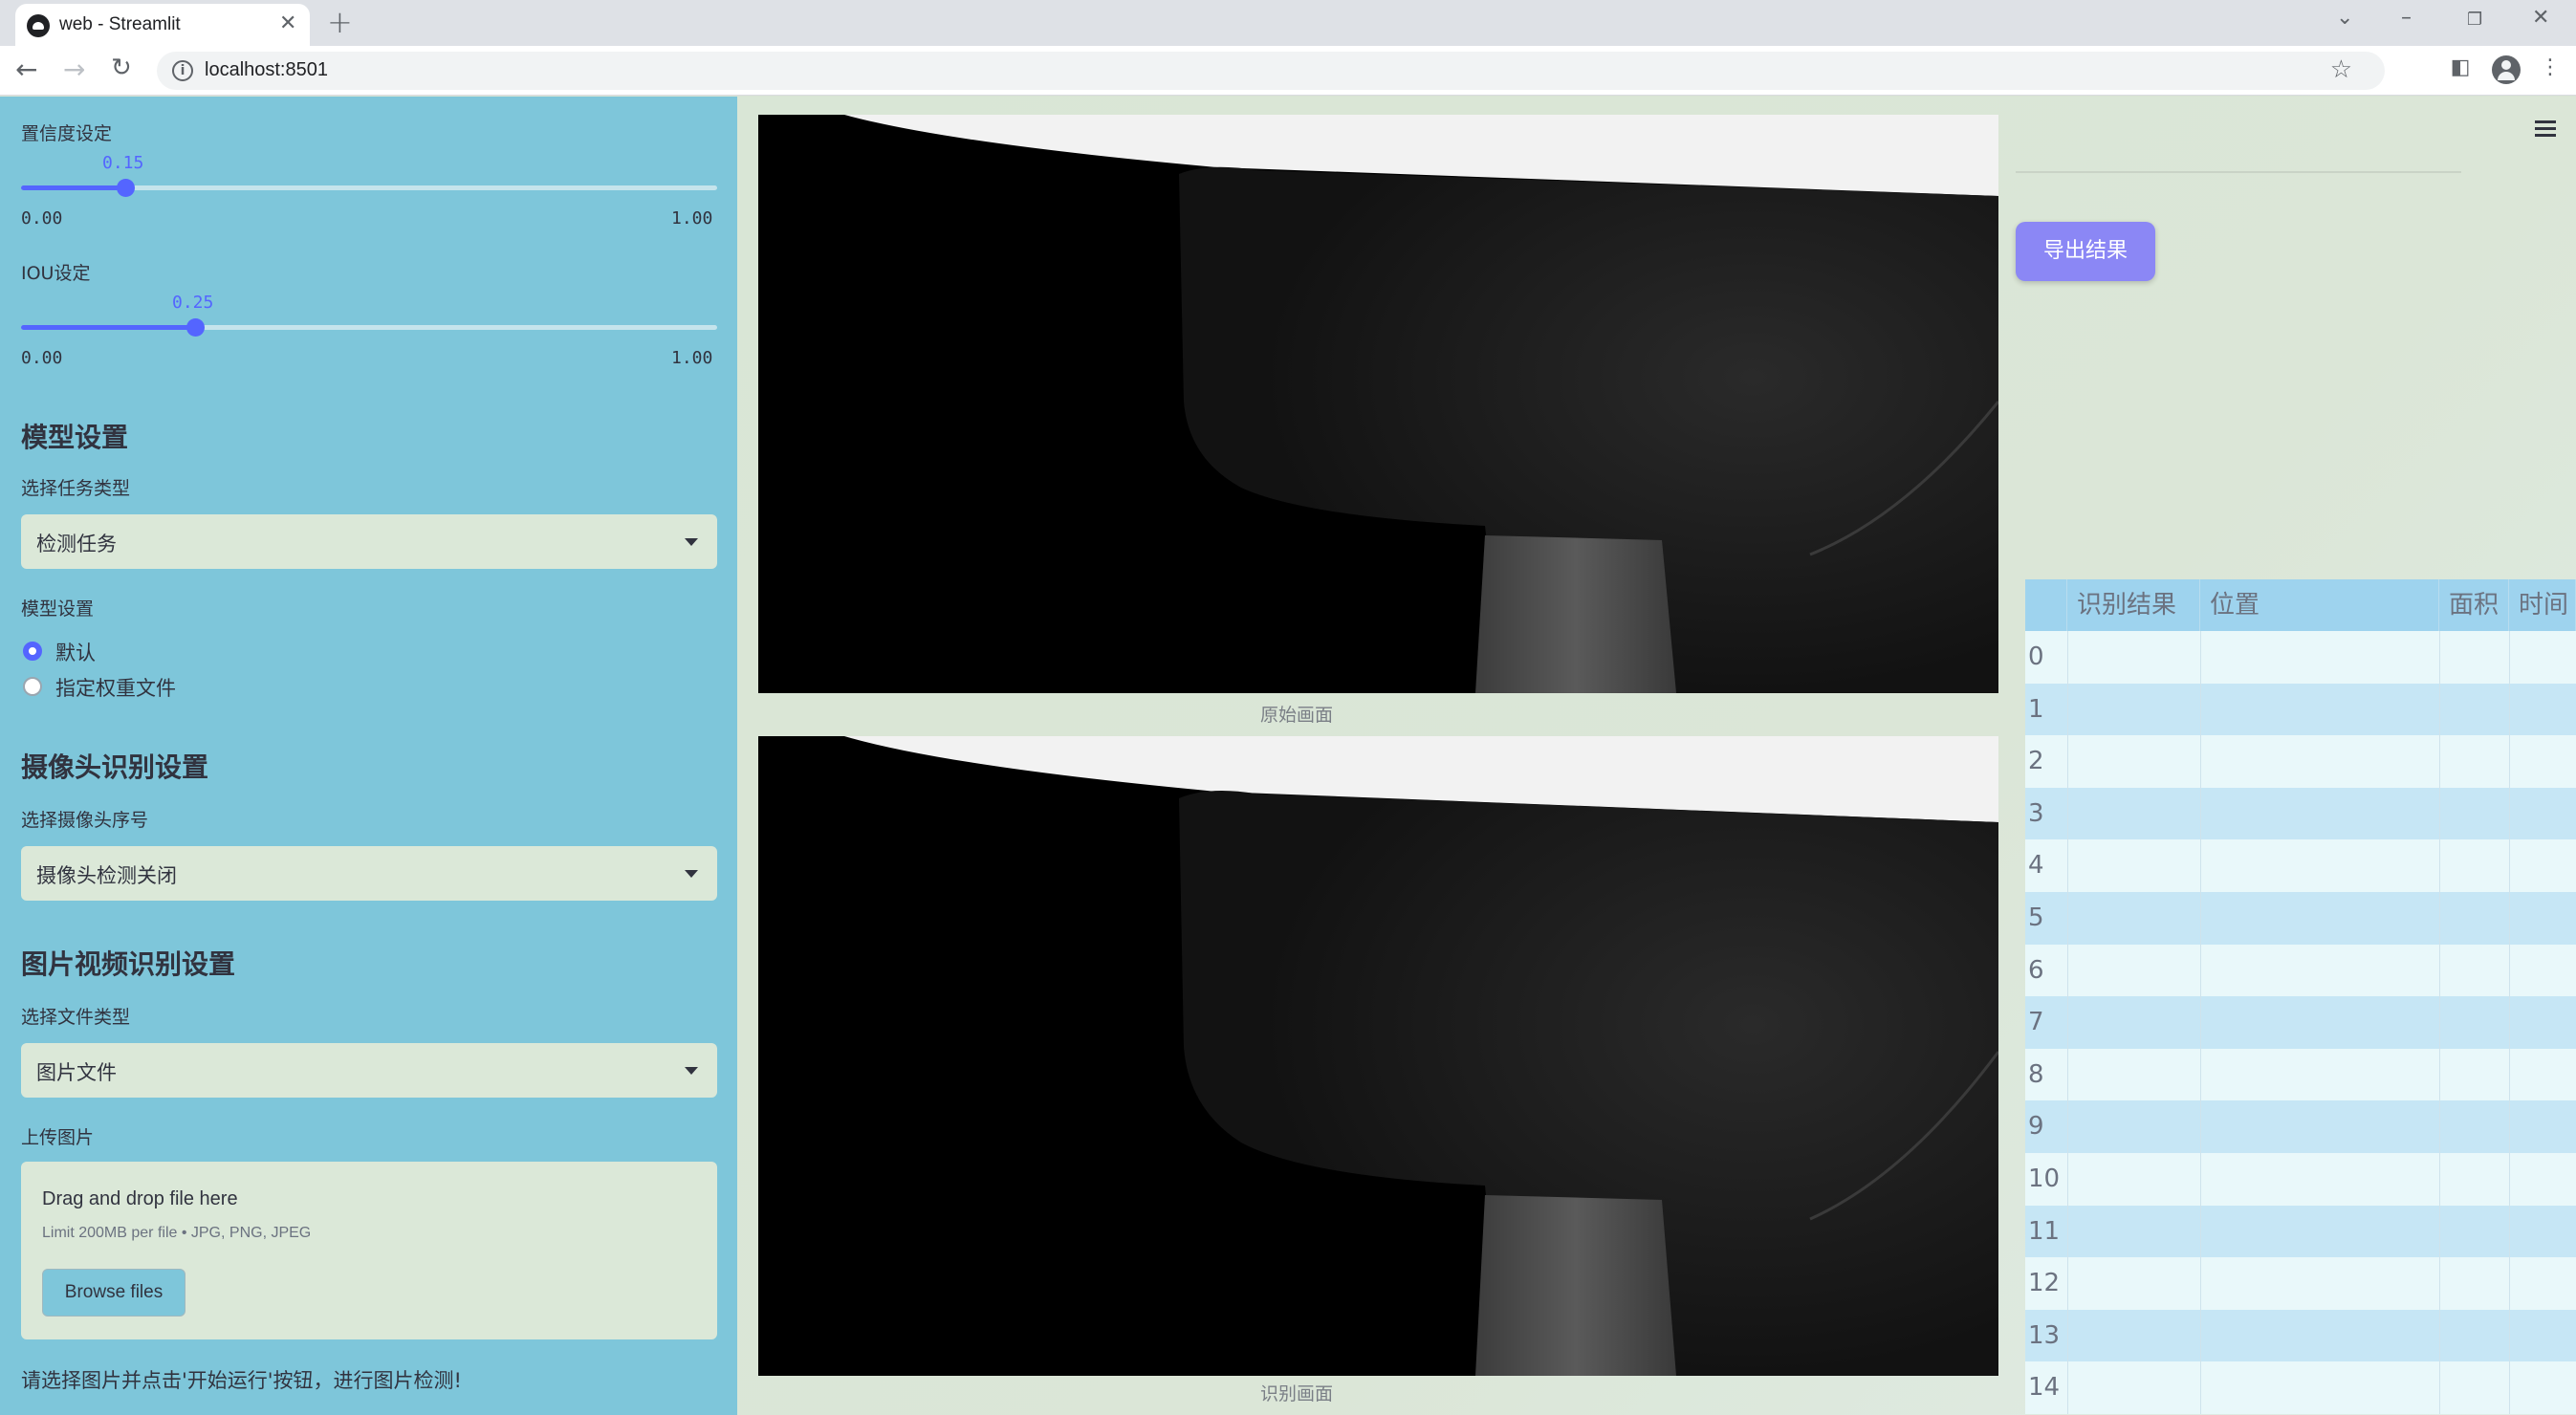  What do you see at coordinates (106, 876) in the screenshot?
I see `camera-index-value: 摄像头检测关闭` at bounding box center [106, 876].